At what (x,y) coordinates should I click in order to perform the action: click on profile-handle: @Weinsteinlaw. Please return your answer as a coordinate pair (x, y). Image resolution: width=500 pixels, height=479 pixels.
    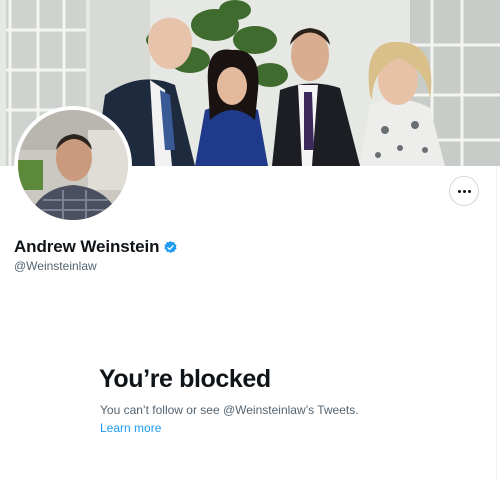
    Looking at the image, I should click on (55, 266).